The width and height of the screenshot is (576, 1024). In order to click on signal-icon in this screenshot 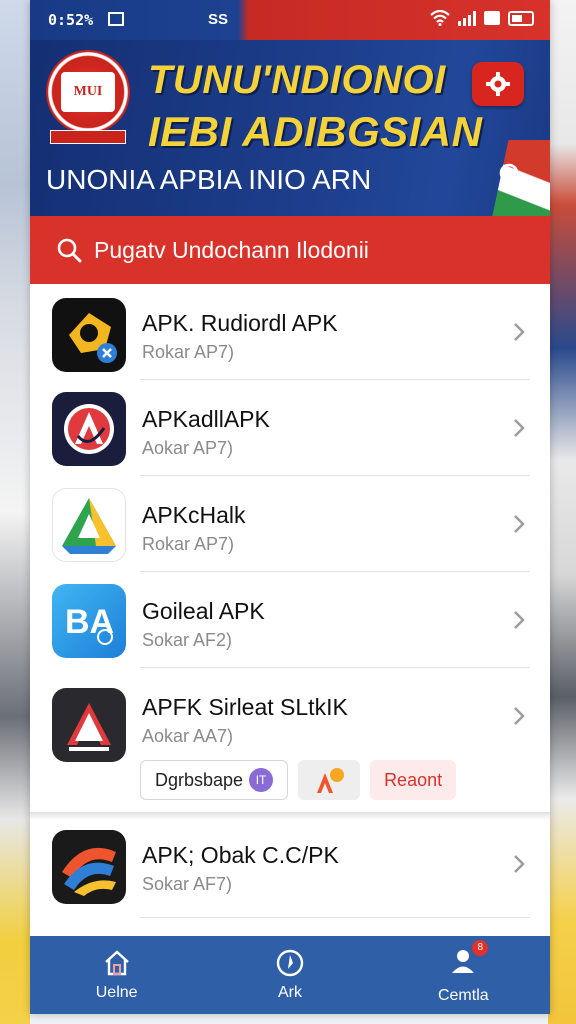, I will do `click(467, 18)`.